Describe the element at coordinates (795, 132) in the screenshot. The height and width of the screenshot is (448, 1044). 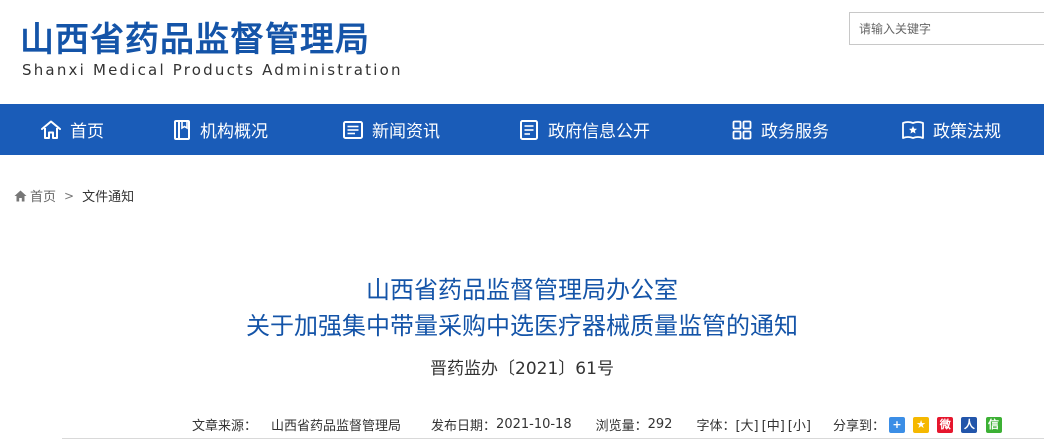
I see `nav-item-label: 政务服务` at that location.